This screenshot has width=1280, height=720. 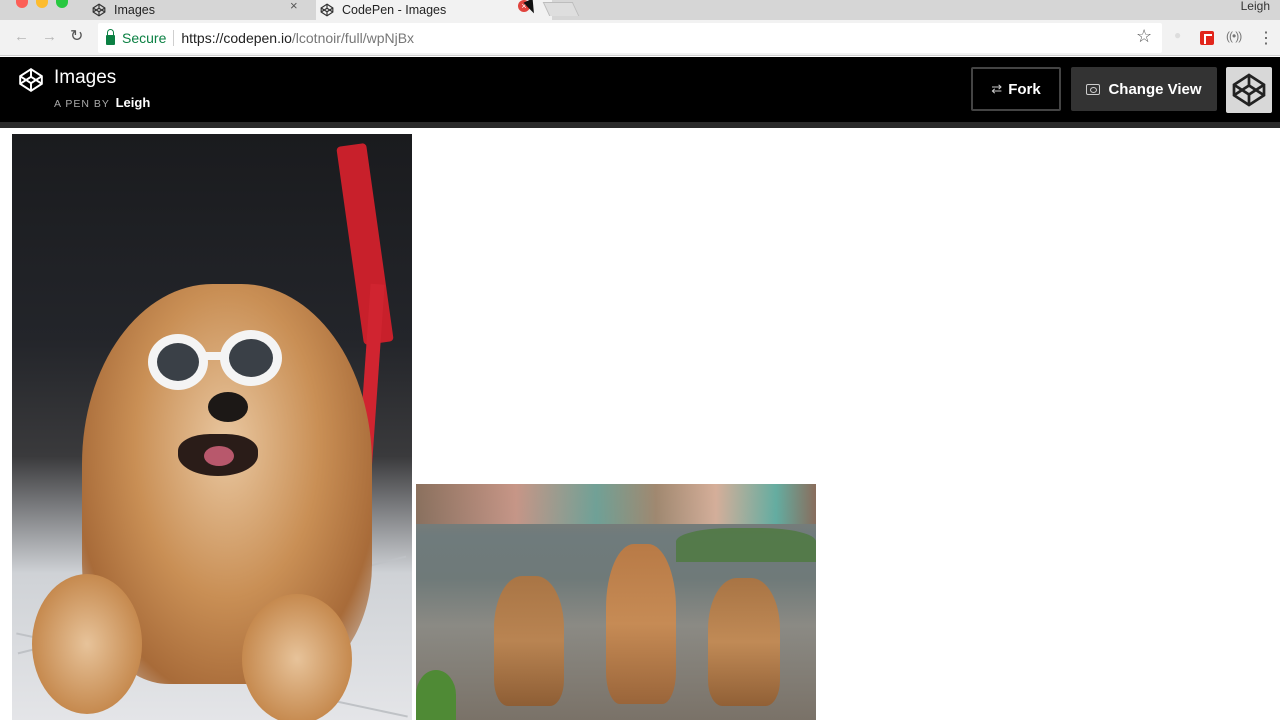 I want to click on back-arrow-icon: ←, so click(x=21, y=36).